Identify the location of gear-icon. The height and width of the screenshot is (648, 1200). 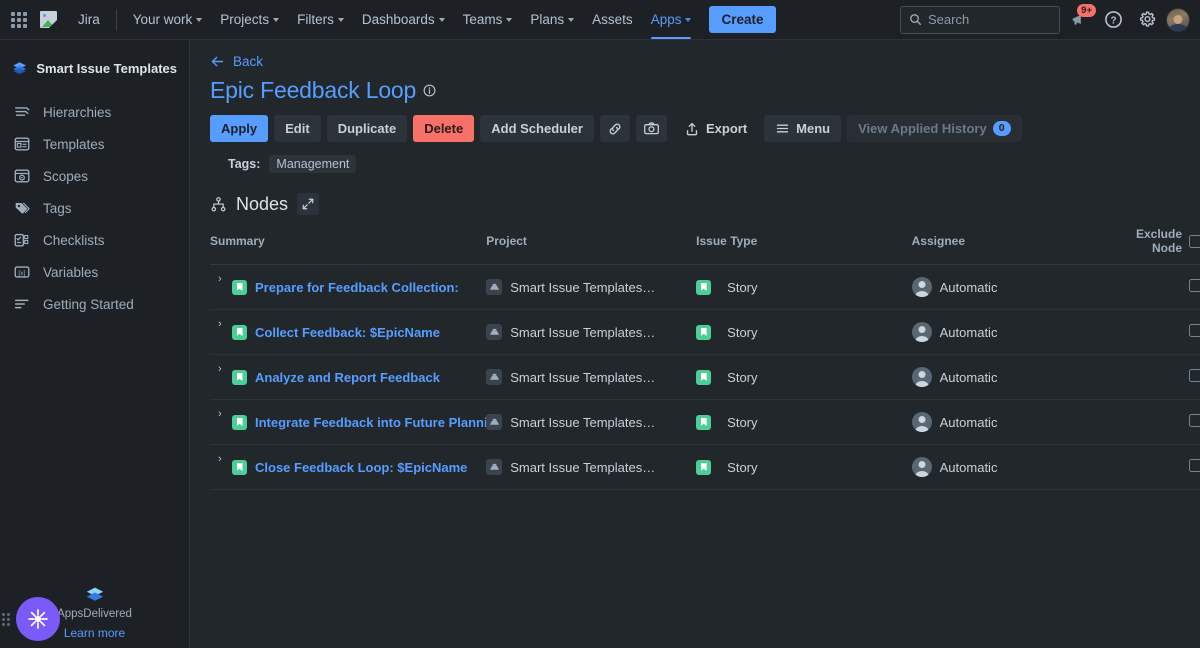
(1147, 19).